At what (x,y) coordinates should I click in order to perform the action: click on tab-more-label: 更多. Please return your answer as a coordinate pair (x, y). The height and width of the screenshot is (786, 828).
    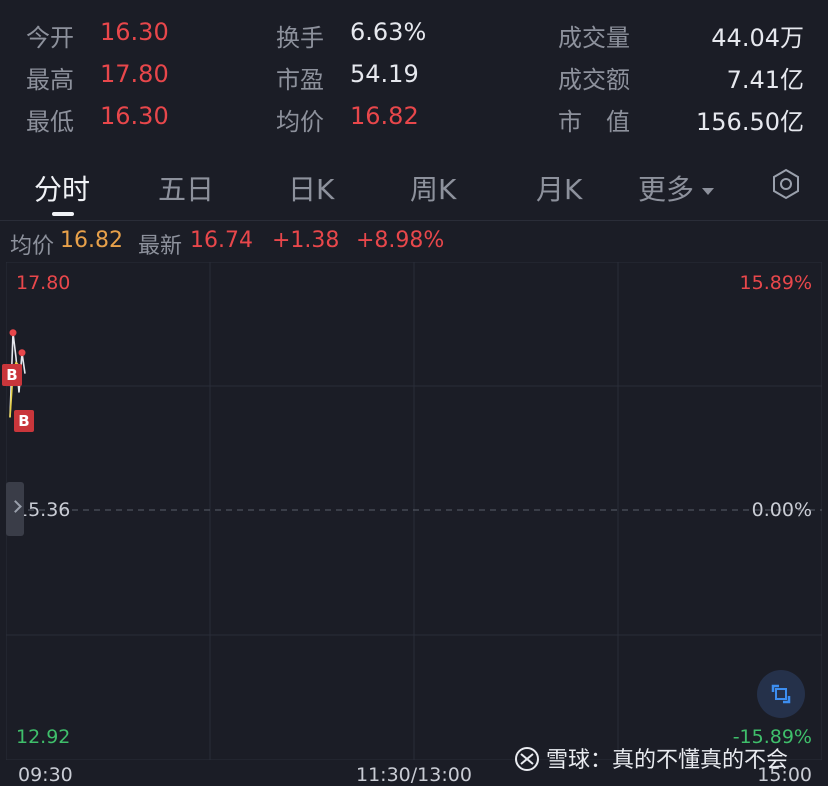
    Looking at the image, I should click on (666, 189).